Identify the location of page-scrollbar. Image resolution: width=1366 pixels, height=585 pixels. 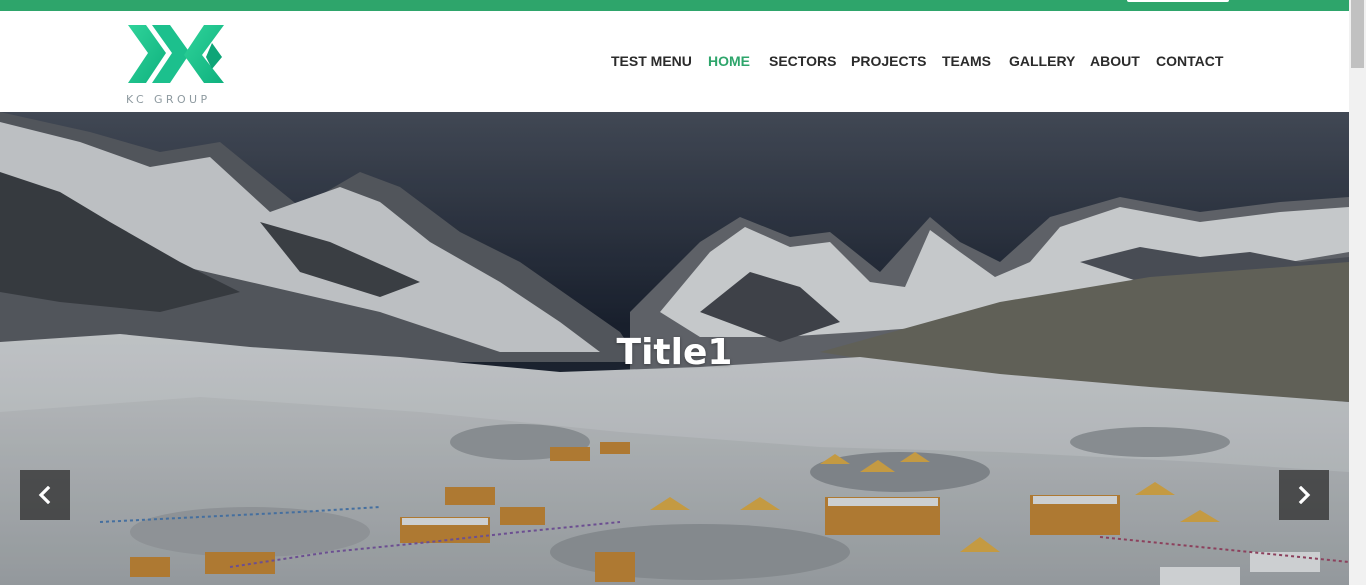
(1357, 292).